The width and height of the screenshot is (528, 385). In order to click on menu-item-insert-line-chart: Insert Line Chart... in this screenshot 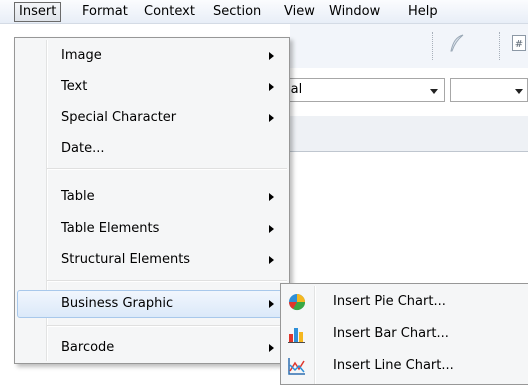, I will do `click(405, 366)`.